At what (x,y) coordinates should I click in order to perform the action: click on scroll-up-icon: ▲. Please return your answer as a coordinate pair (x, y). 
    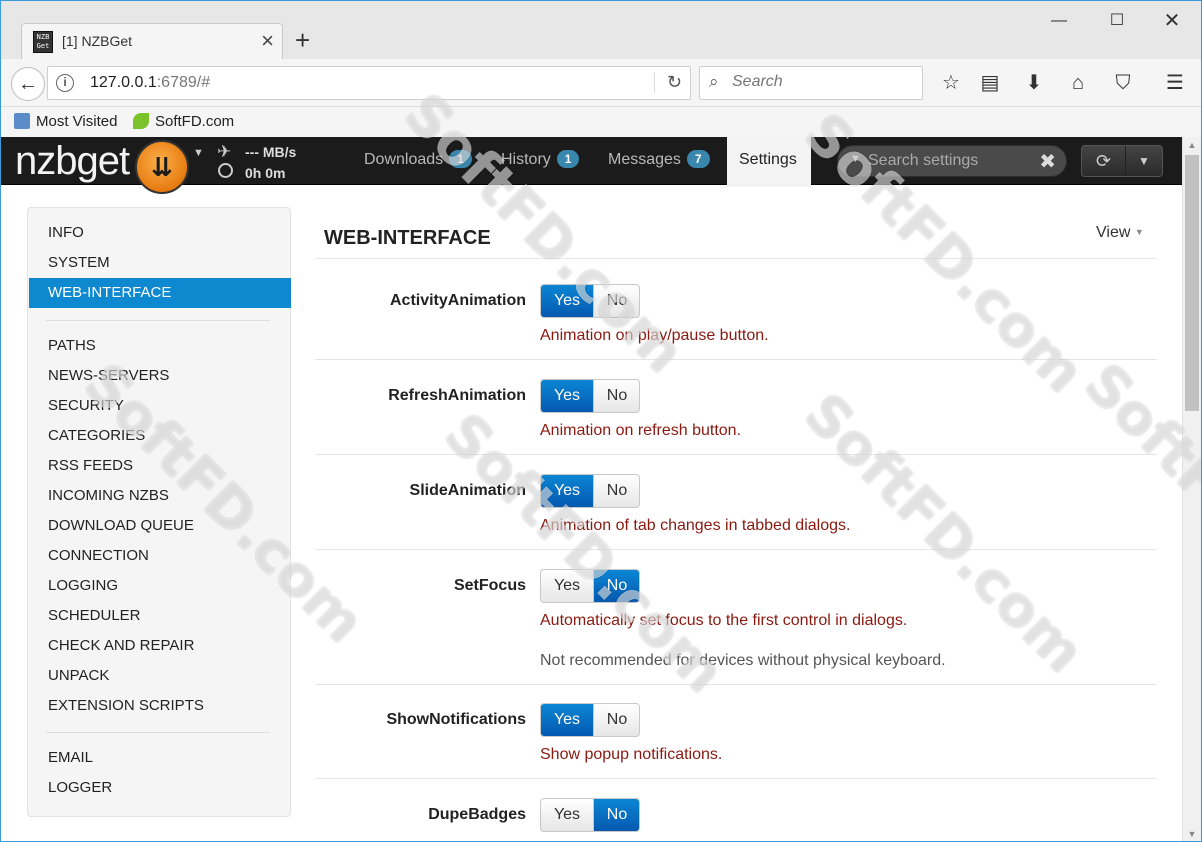
    Looking at the image, I should click on (1192, 145).